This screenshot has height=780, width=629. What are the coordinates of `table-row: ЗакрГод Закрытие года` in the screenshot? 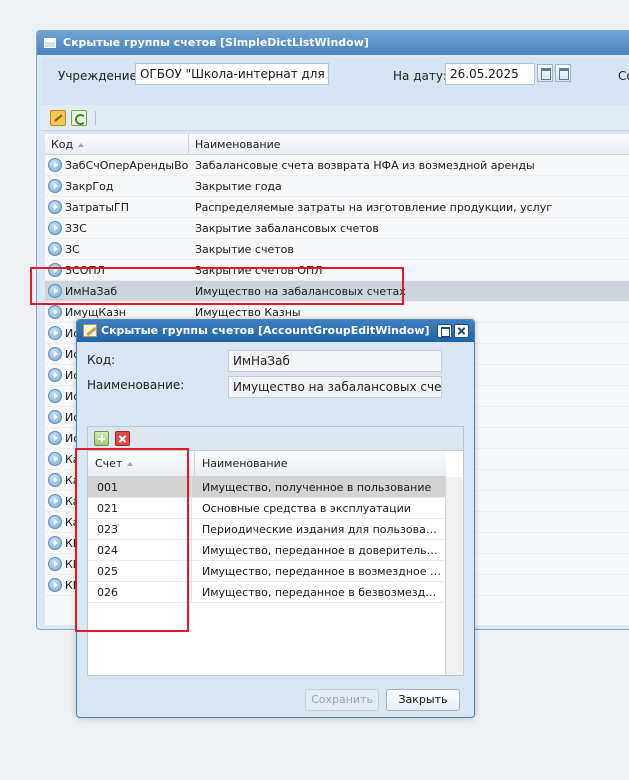 It's located at (337, 186).